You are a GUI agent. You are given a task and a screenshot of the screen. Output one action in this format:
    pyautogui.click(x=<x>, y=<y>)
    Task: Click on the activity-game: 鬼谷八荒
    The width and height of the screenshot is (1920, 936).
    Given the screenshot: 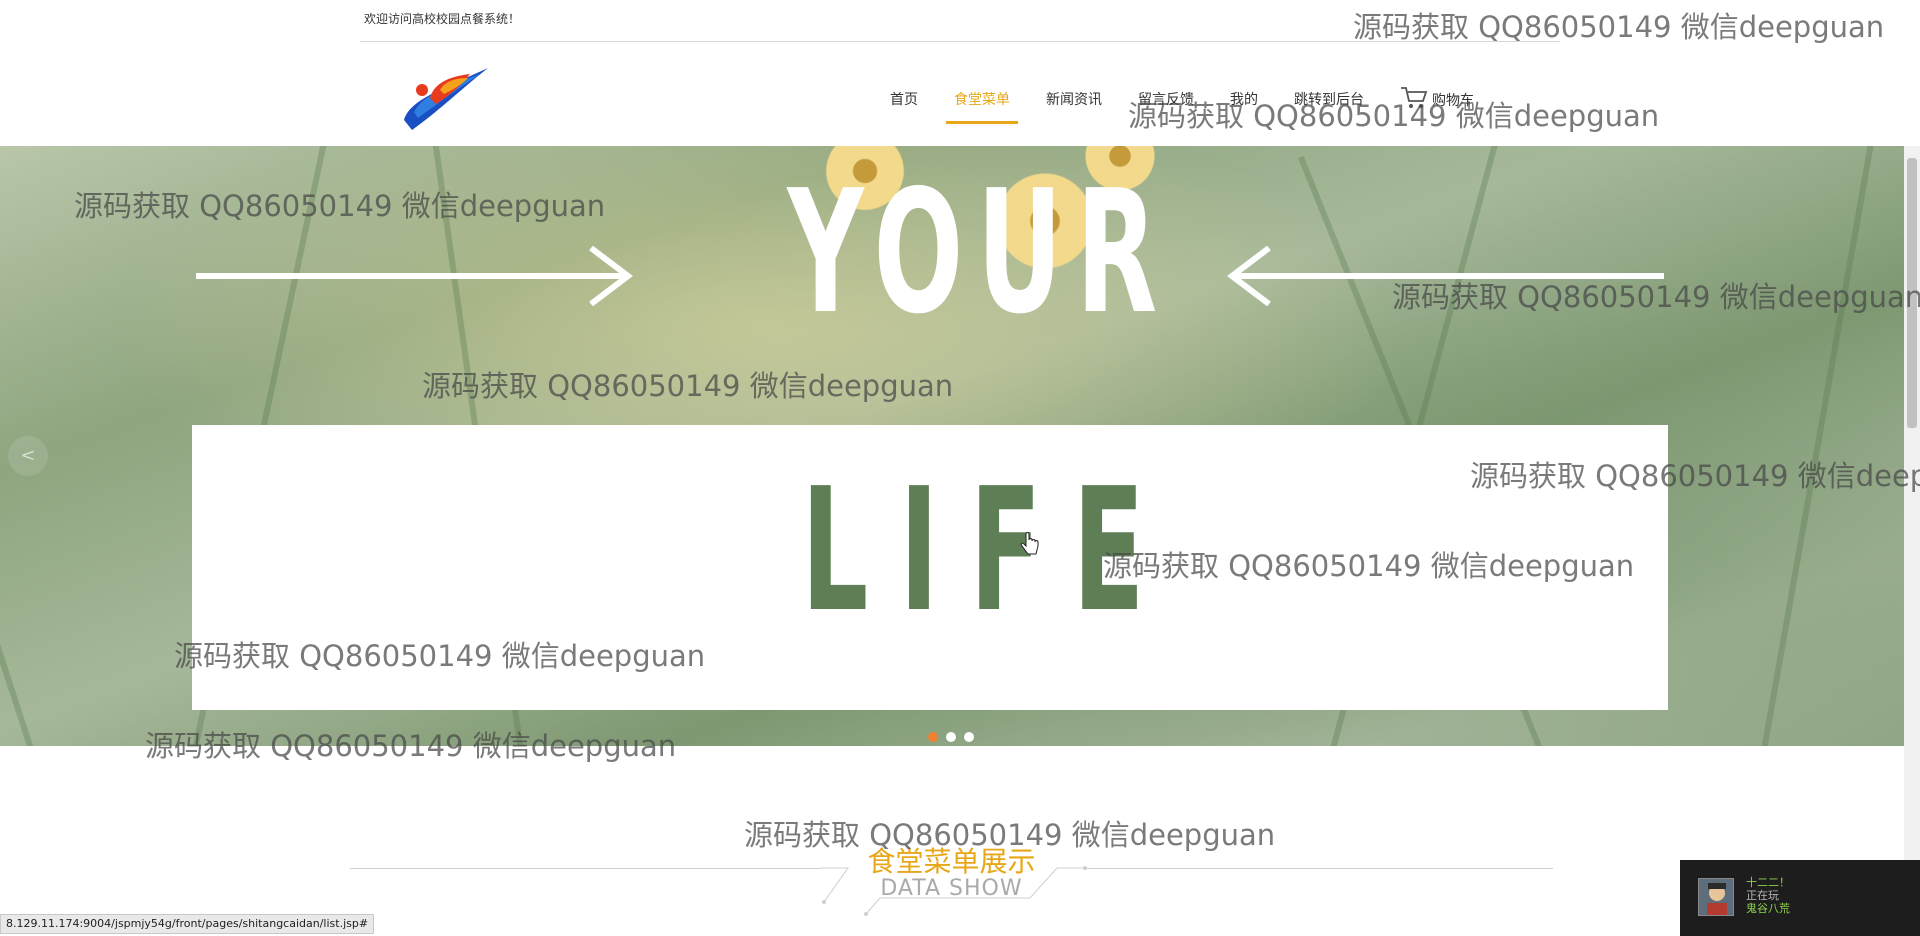 What is the action you would take?
    pyautogui.click(x=1768, y=908)
    